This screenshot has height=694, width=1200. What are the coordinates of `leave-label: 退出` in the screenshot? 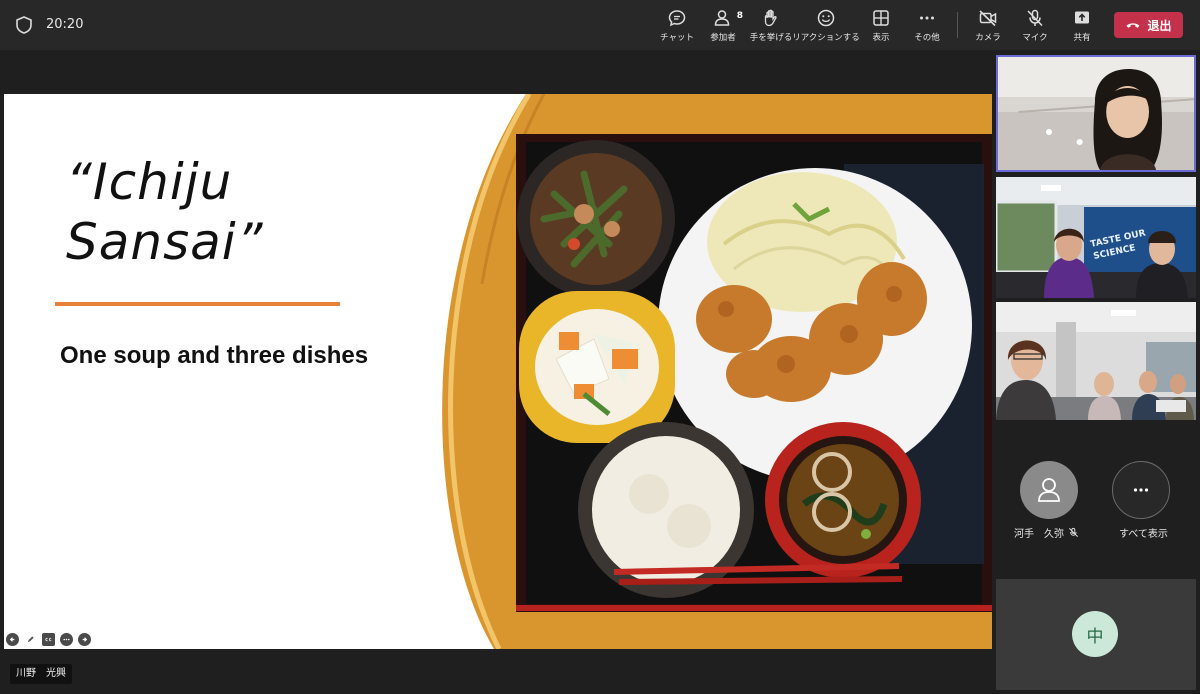 It's located at (1159, 25).